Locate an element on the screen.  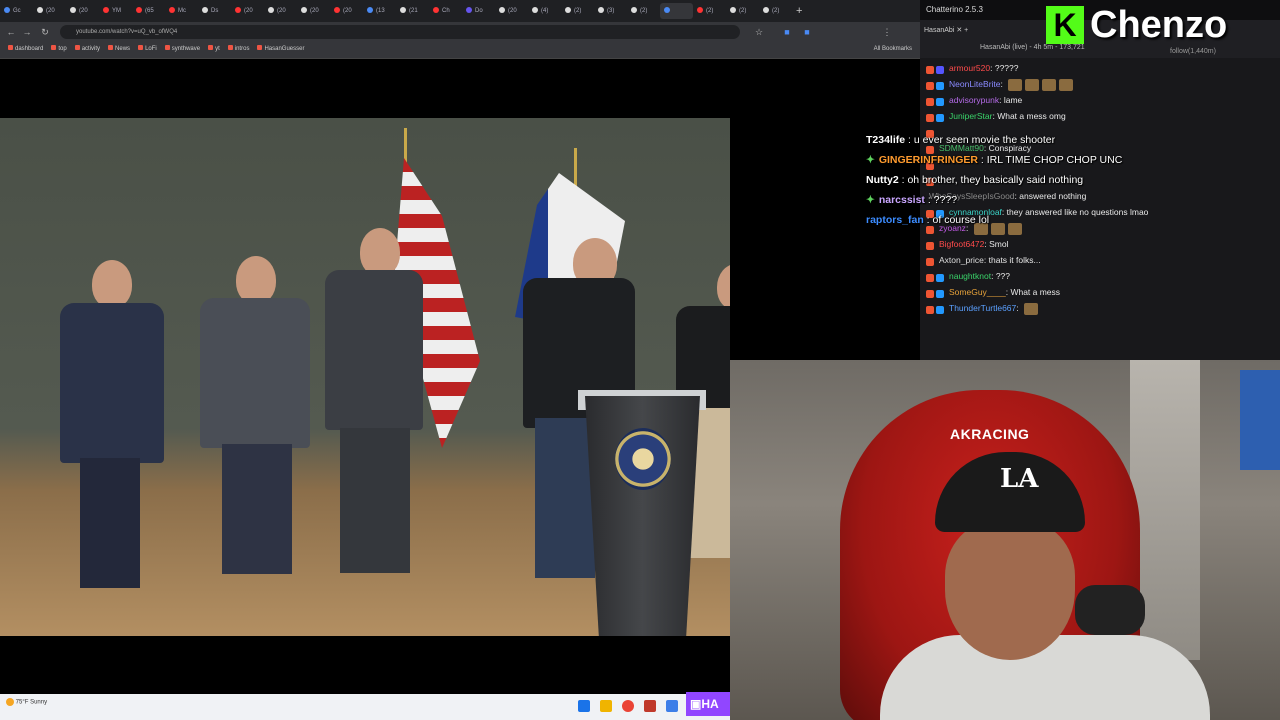
chat-message: advisorypunk: lame is located at coordinates (974, 100).